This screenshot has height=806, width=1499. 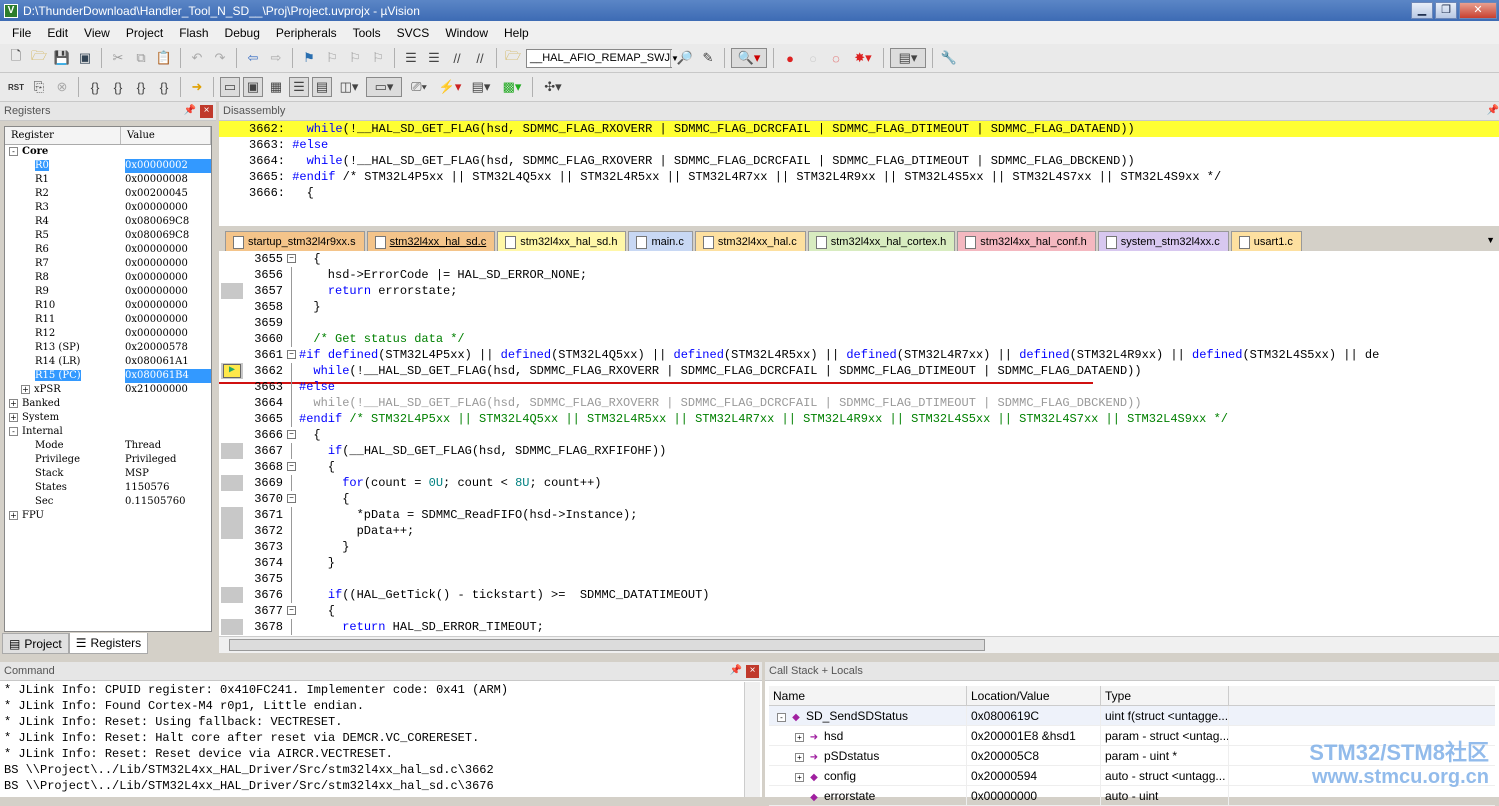 What do you see at coordinates (164, 87) in the screenshot?
I see `run-to-cursor-icon: {}` at bounding box center [164, 87].